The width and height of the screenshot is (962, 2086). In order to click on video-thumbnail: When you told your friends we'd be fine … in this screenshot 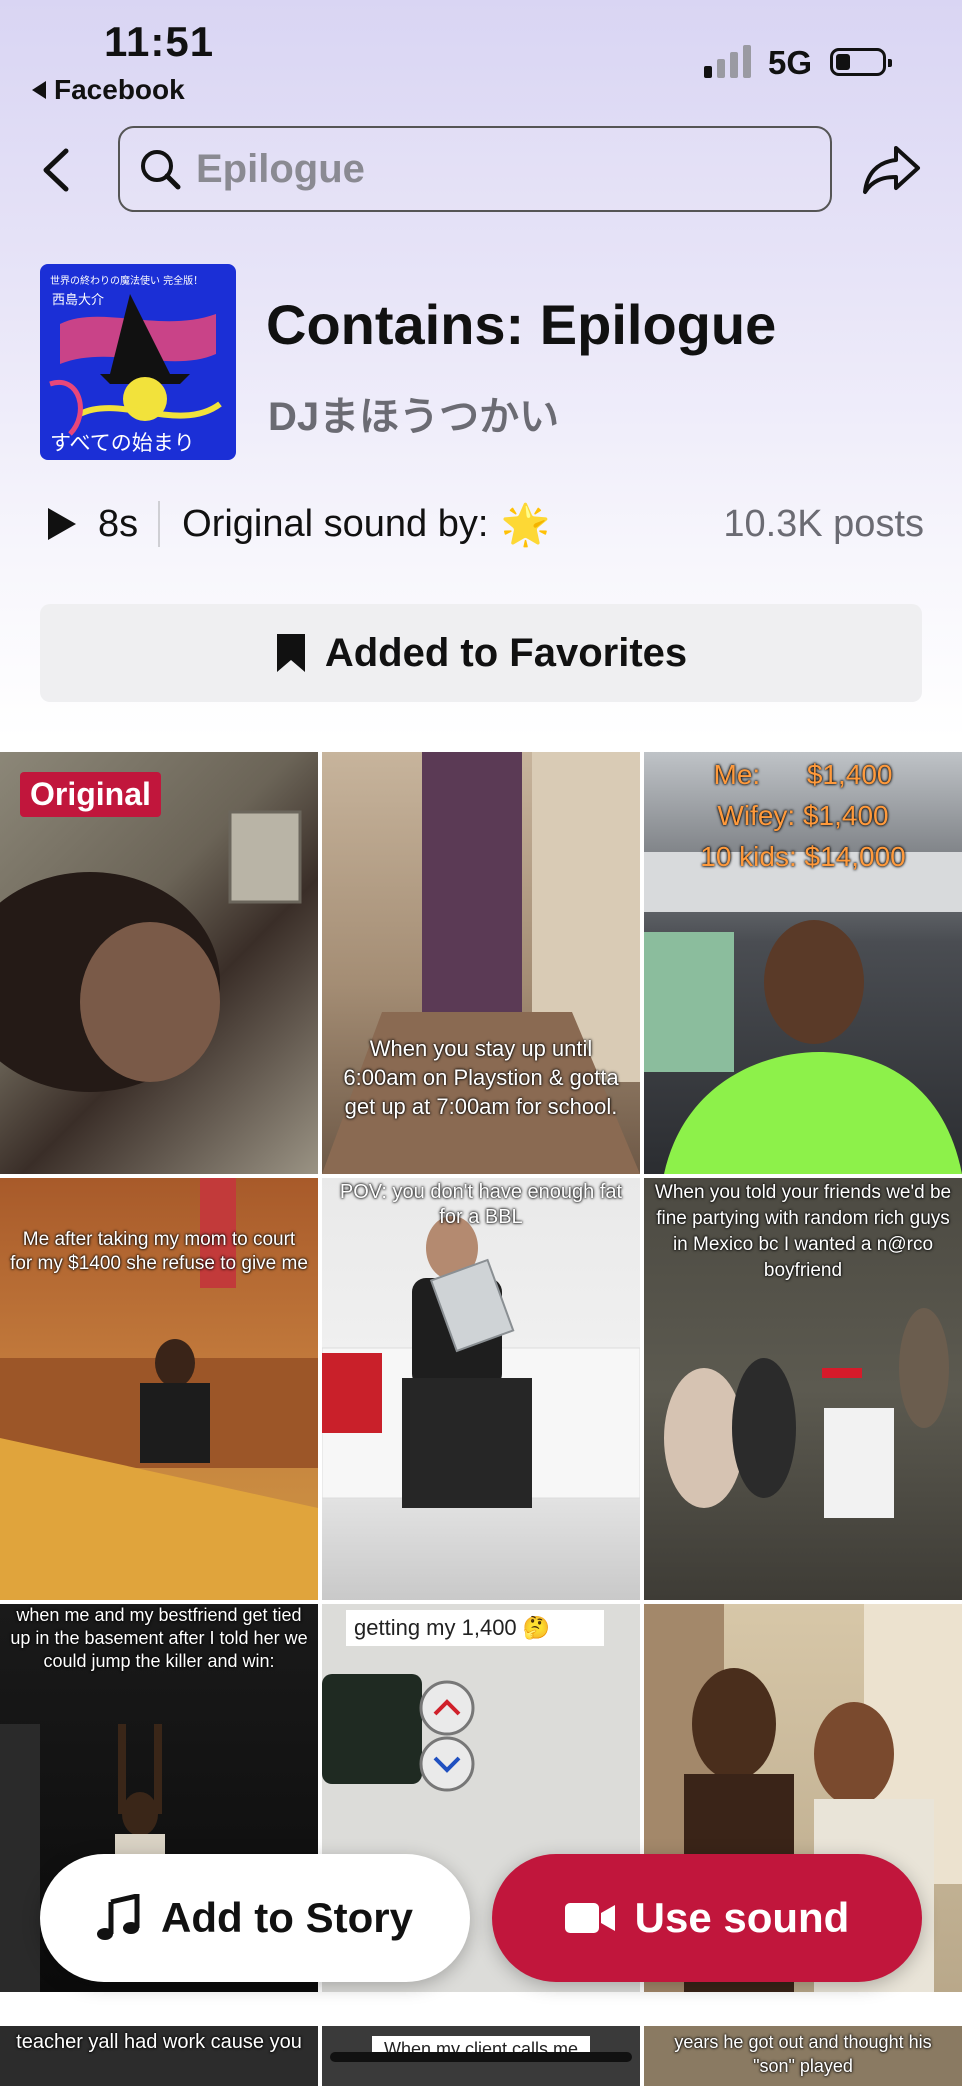, I will do `click(803, 1389)`.